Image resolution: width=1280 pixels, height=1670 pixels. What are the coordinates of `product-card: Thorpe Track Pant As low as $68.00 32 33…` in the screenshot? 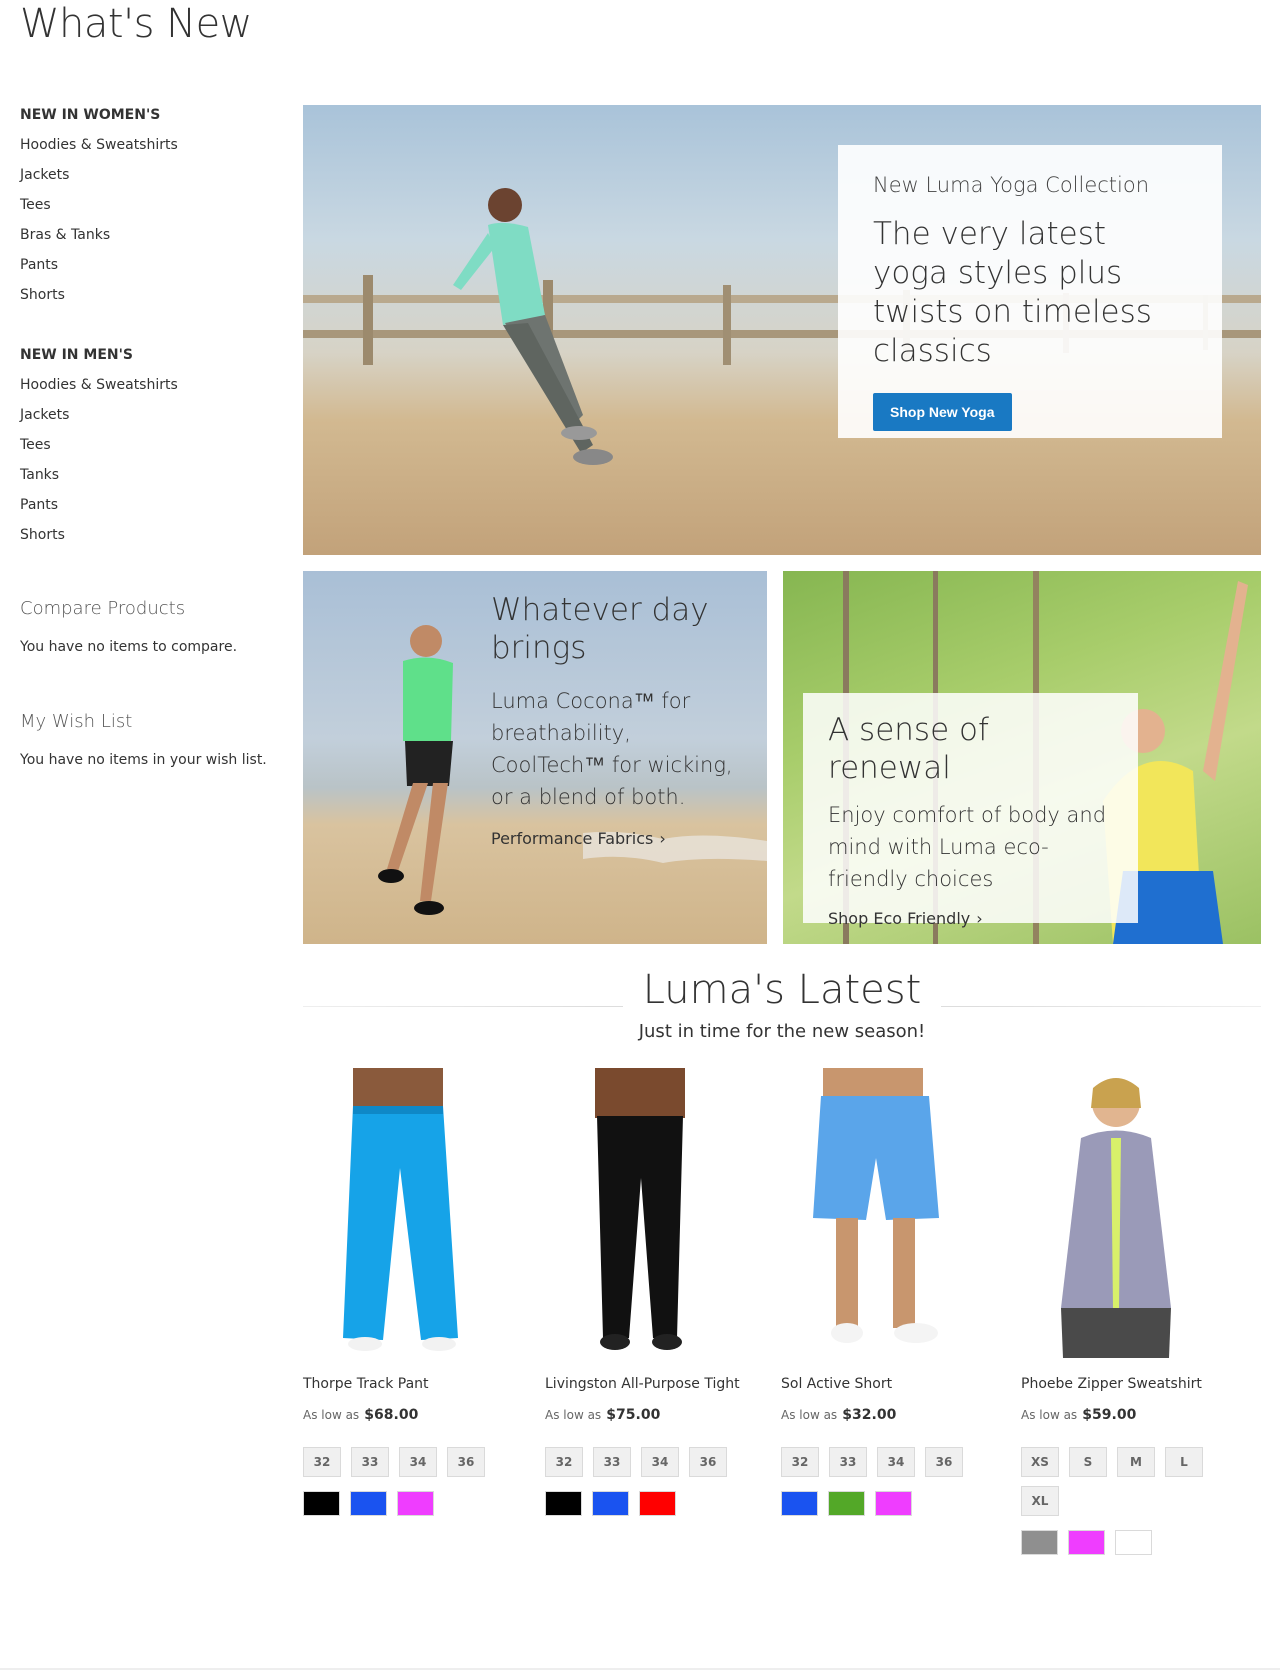 It's located at (413, 1292).